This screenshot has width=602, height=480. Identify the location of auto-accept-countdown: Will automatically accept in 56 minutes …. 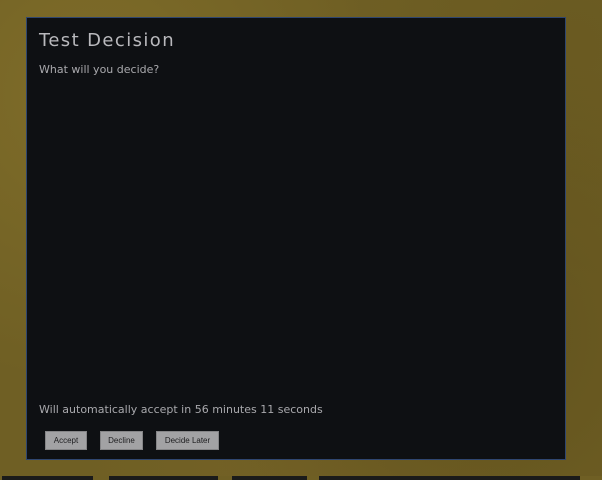
(181, 409).